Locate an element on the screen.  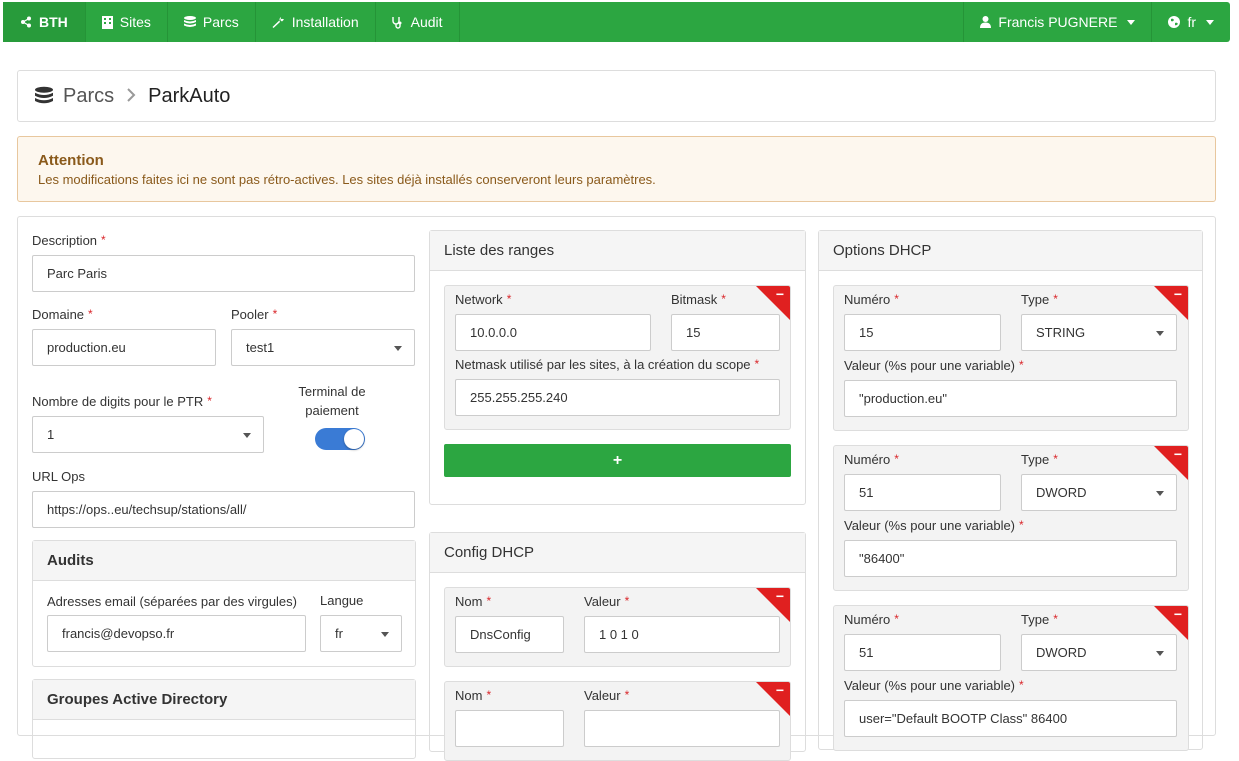
breadcrumb-parent: Parcs is located at coordinates (88, 96).